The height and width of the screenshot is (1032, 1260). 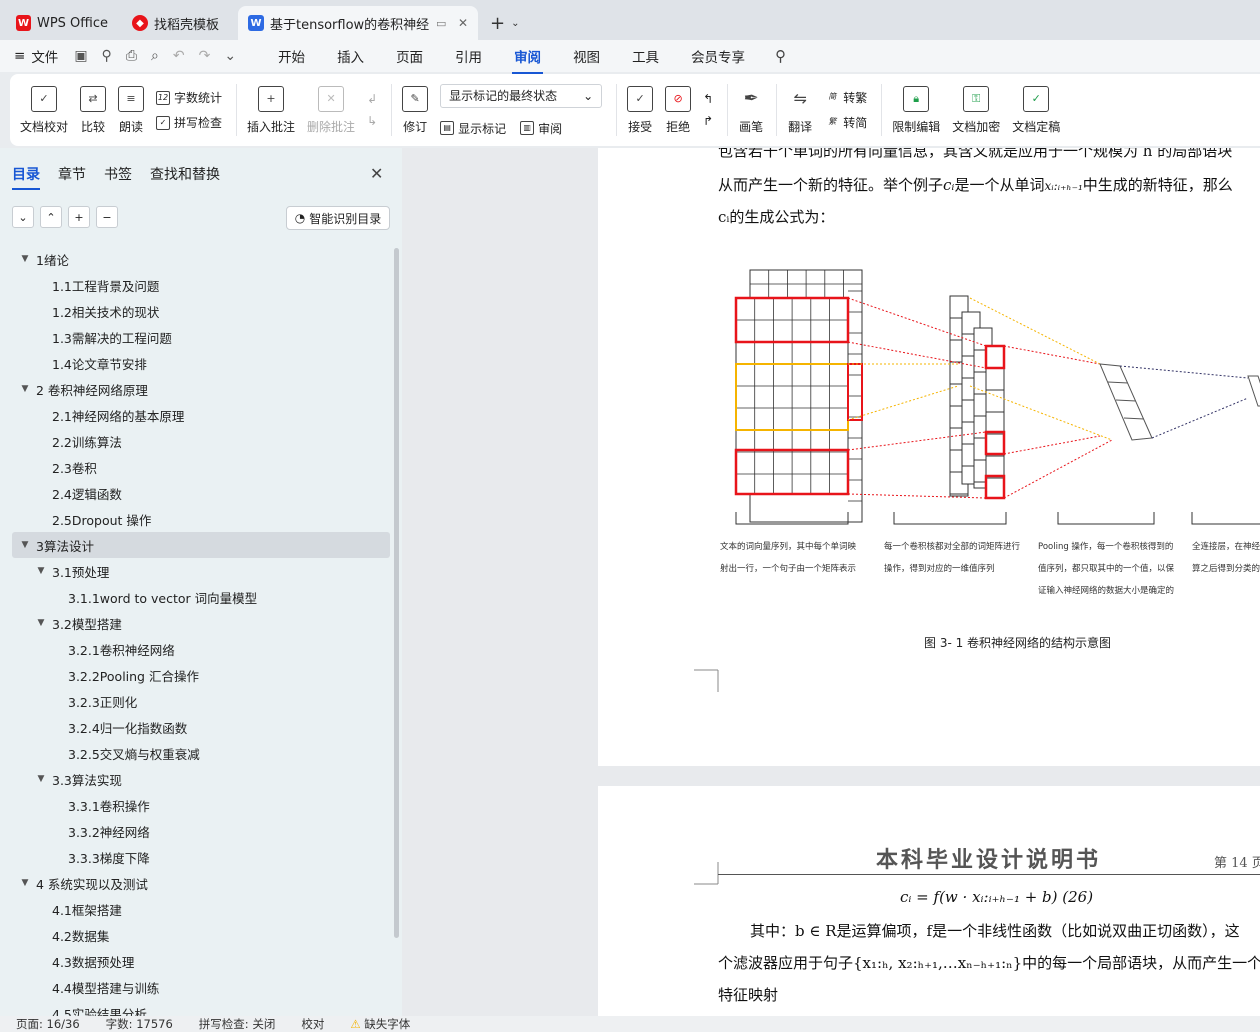 What do you see at coordinates (26, 177) in the screenshot?
I see `tab-toc: 目录` at bounding box center [26, 177].